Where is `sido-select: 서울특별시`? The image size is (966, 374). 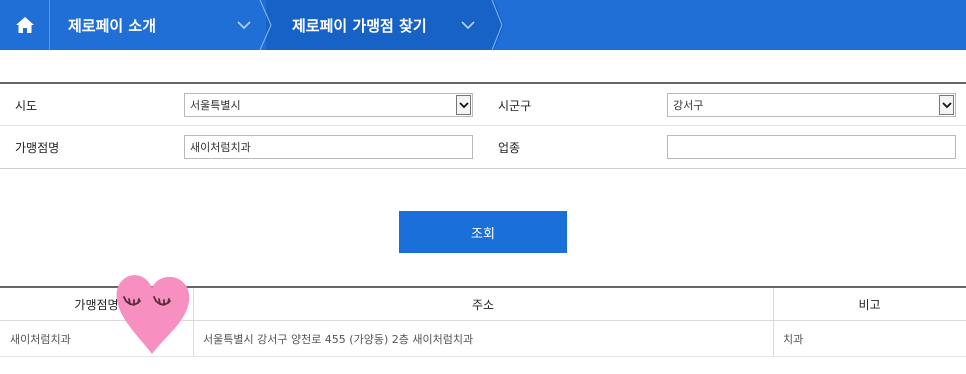 sido-select: 서울특별시 is located at coordinates (328, 105).